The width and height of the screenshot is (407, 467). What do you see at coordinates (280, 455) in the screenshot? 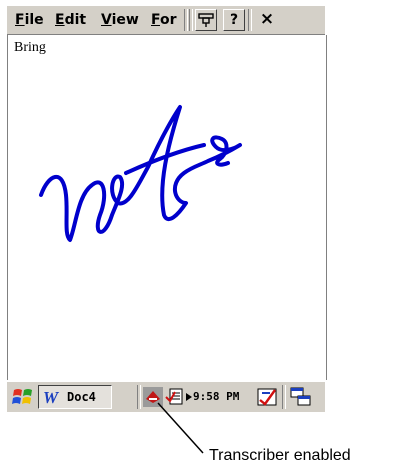
I see `callout-label: Transcriber enabled` at bounding box center [280, 455].